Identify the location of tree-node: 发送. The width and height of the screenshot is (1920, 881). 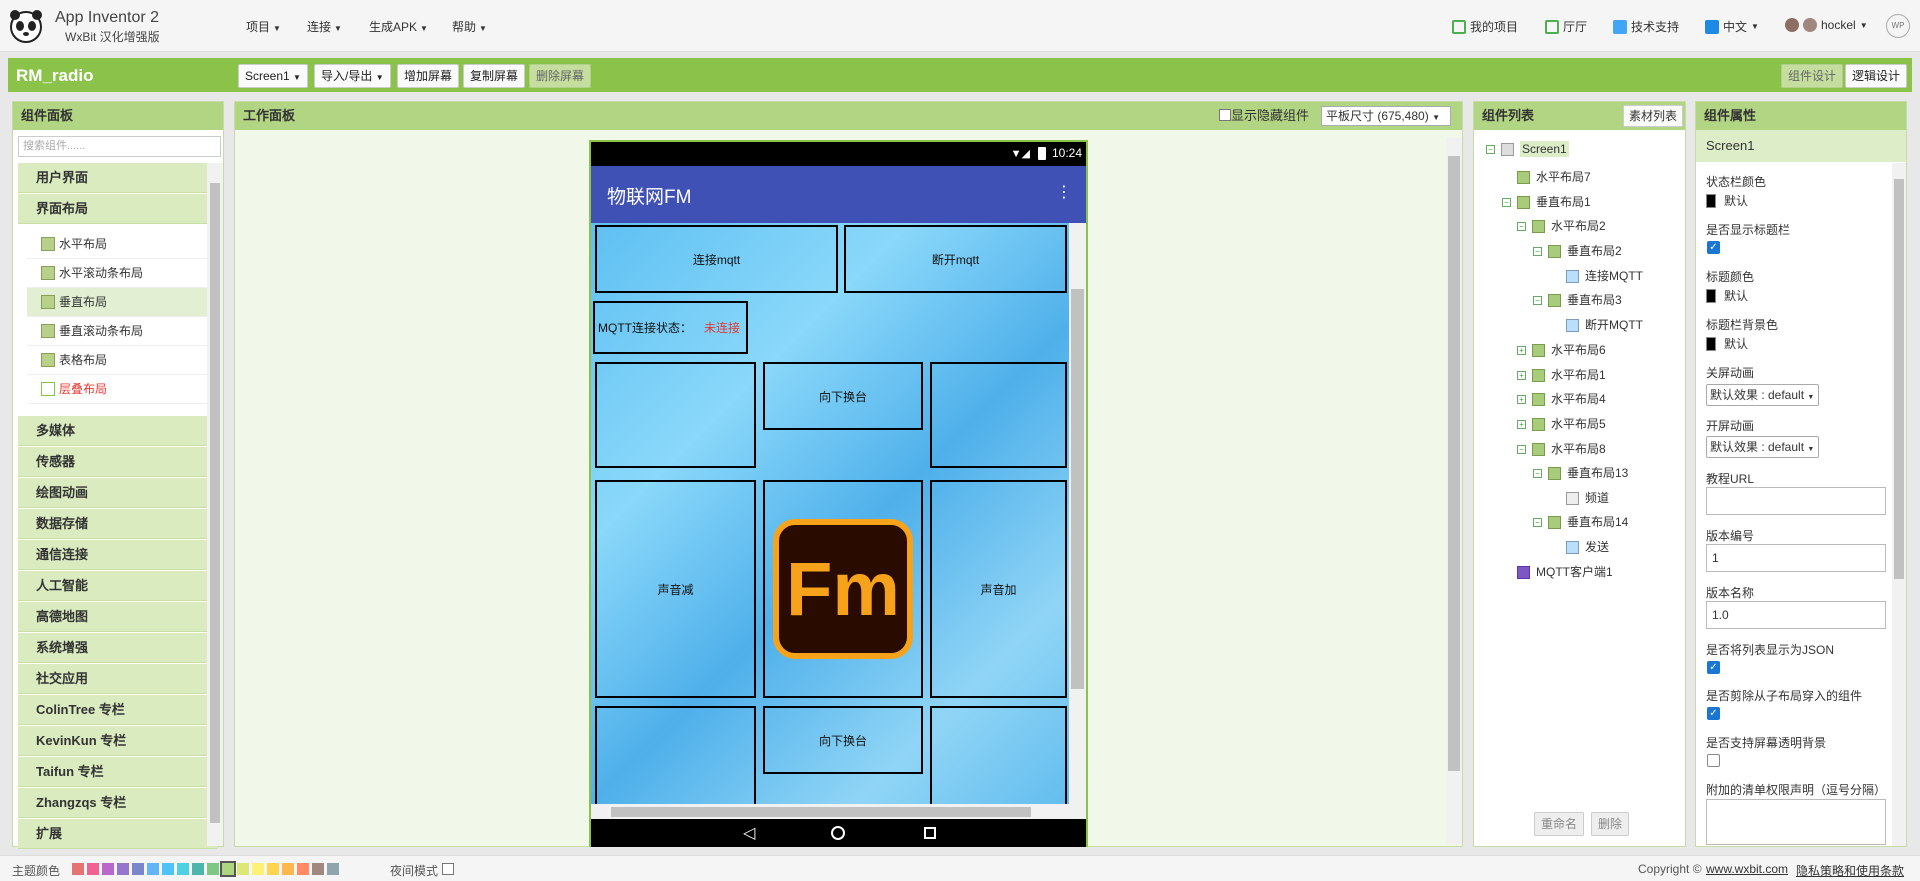
(1587, 546).